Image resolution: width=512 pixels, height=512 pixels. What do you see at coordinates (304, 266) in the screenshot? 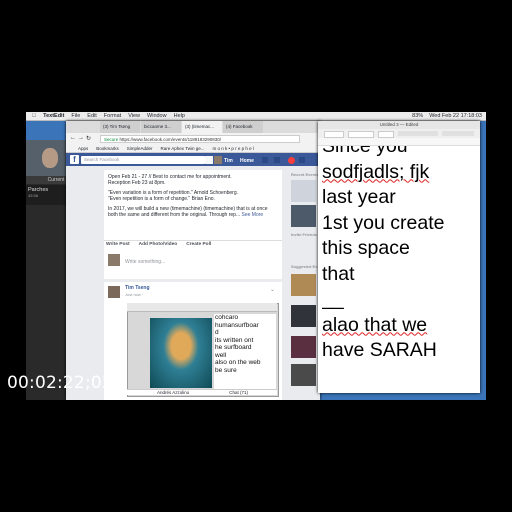
I see `suggested-events-label: Suggested Ev` at bounding box center [304, 266].